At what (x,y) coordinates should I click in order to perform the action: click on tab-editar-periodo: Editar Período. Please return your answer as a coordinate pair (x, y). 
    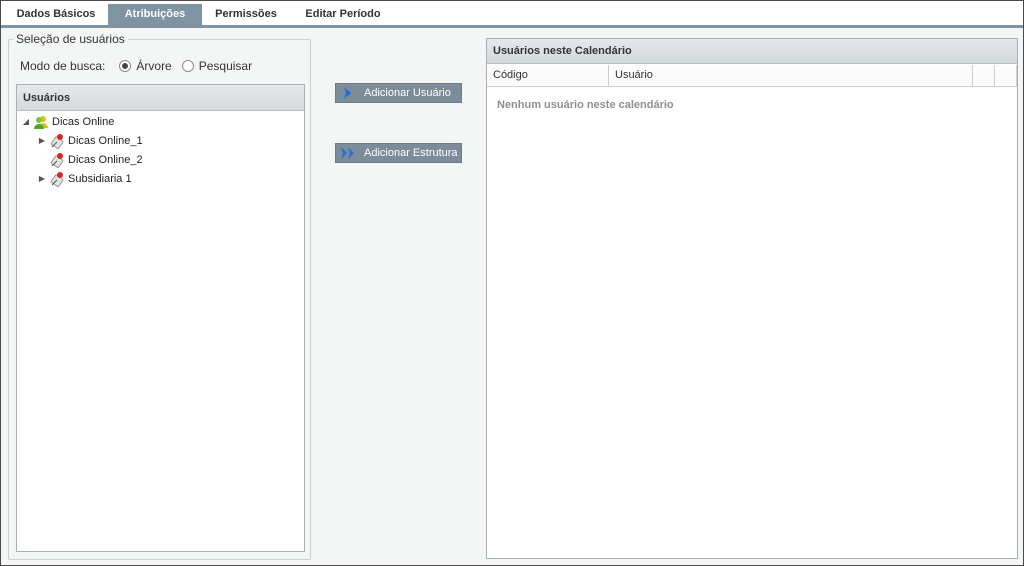
    Looking at the image, I should click on (343, 14).